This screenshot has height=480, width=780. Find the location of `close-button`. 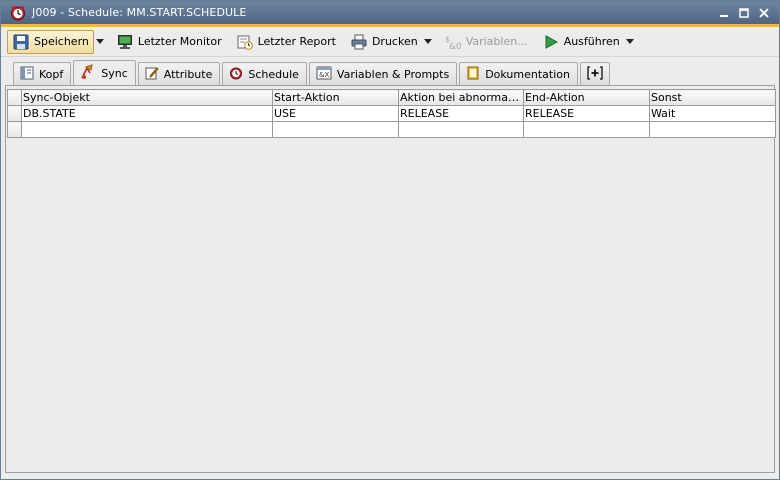

close-button is located at coordinates (764, 13).